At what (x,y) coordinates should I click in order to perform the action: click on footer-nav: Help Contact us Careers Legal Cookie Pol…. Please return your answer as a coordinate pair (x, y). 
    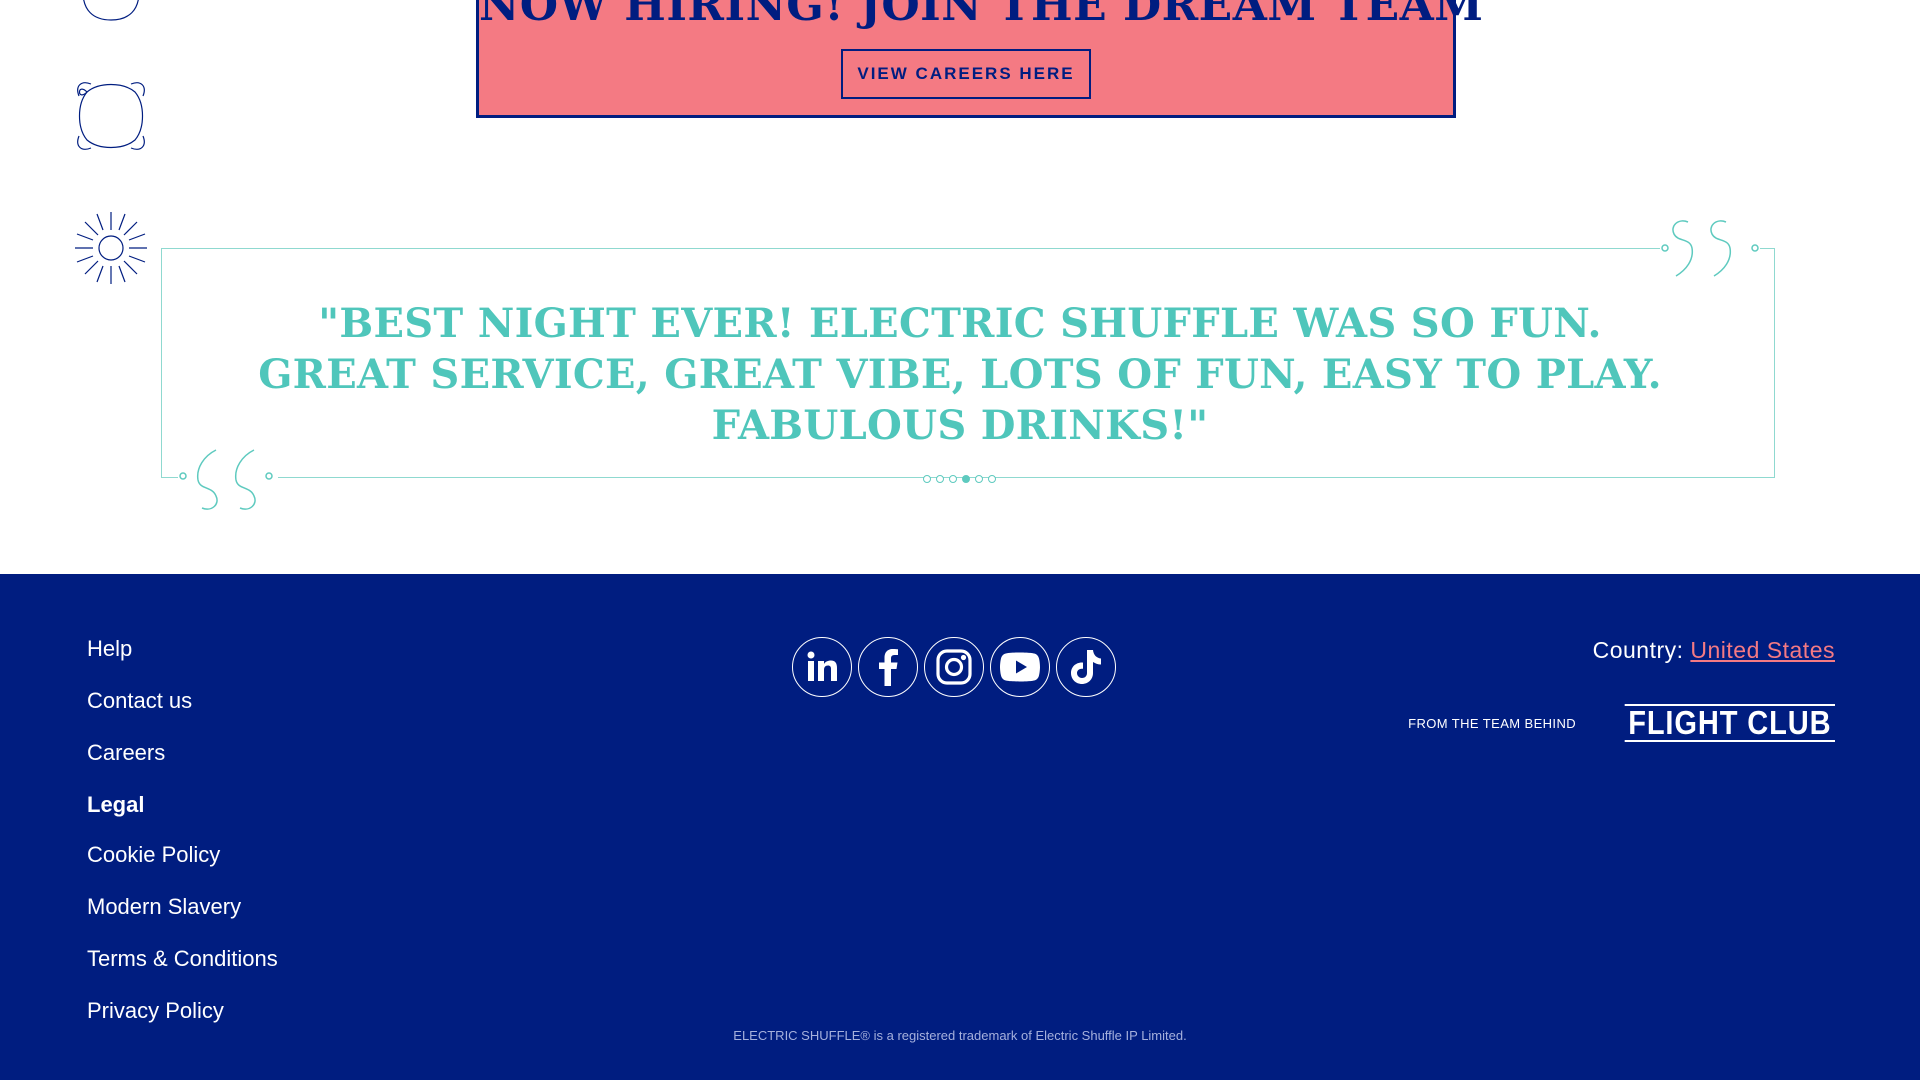
    Looking at the image, I should click on (182, 830).